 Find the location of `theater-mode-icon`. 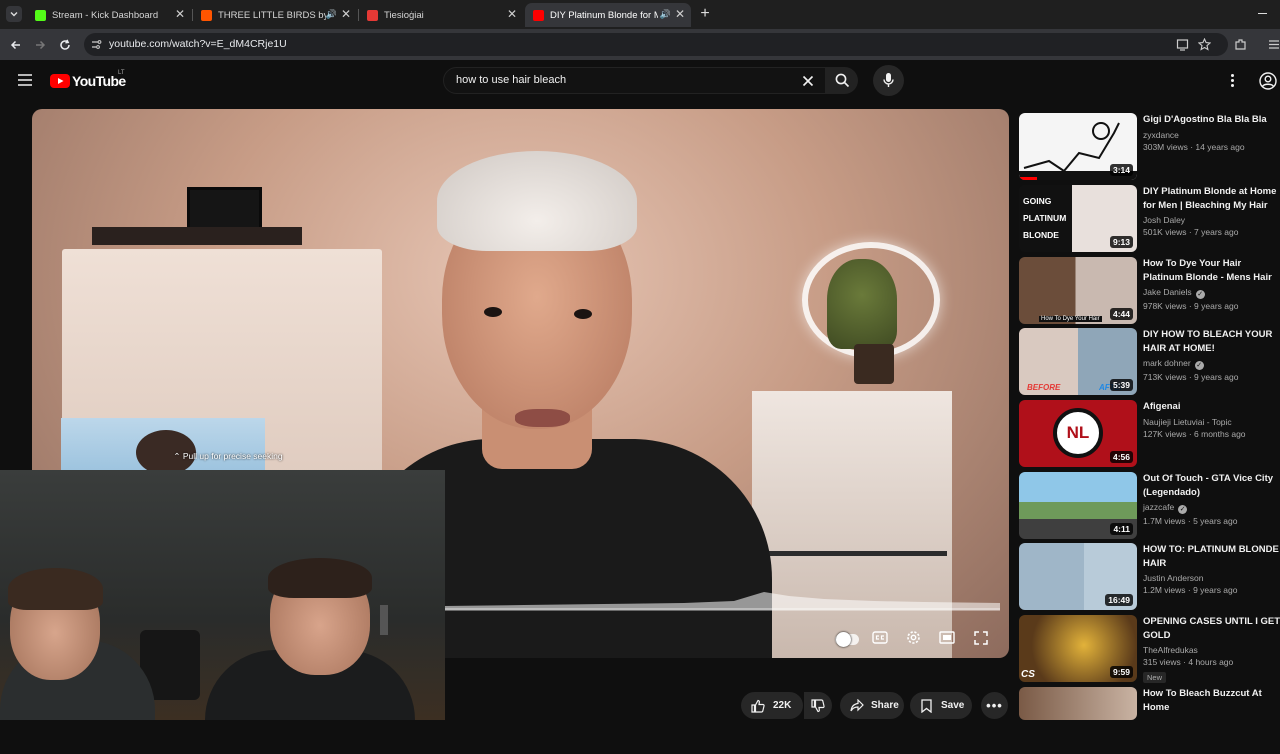

theater-mode-icon is located at coordinates (947, 637).